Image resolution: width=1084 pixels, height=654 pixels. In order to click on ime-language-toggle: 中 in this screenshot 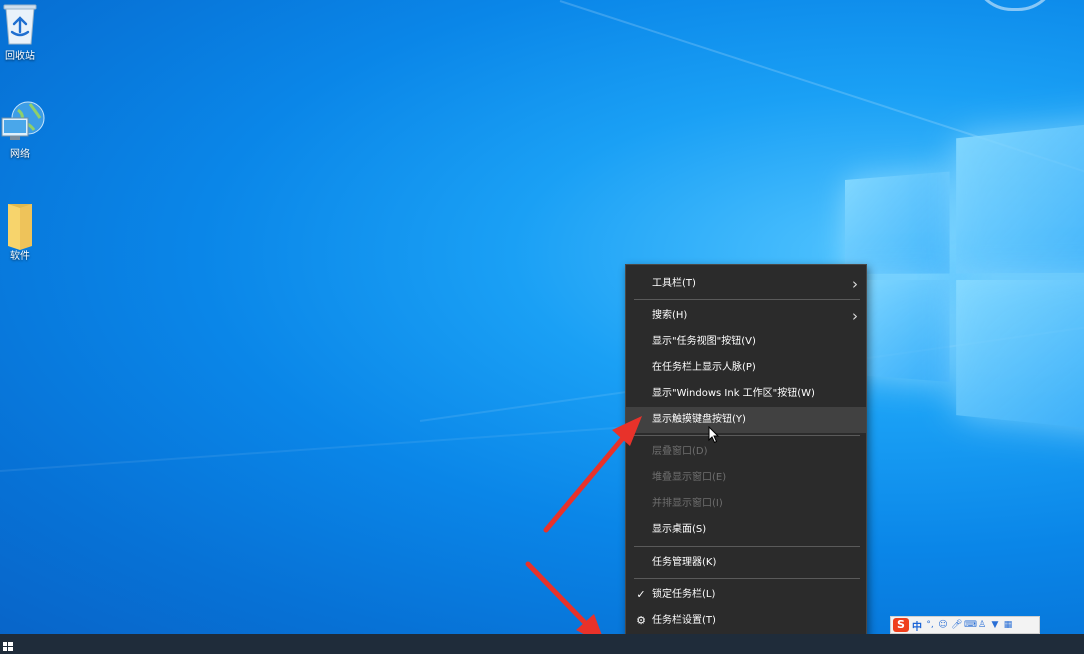, I will do `click(917, 625)`.